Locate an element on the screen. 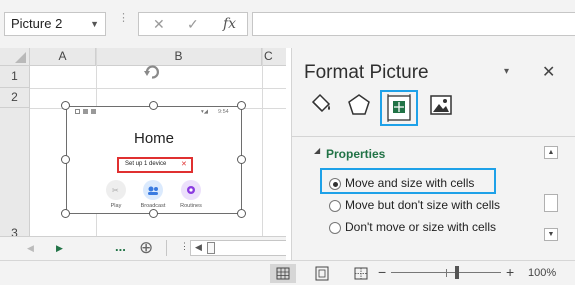 Image resolution: width=575 pixels, height=286 pixels. zoom-in-button: + is located at coordinates (510, 272).